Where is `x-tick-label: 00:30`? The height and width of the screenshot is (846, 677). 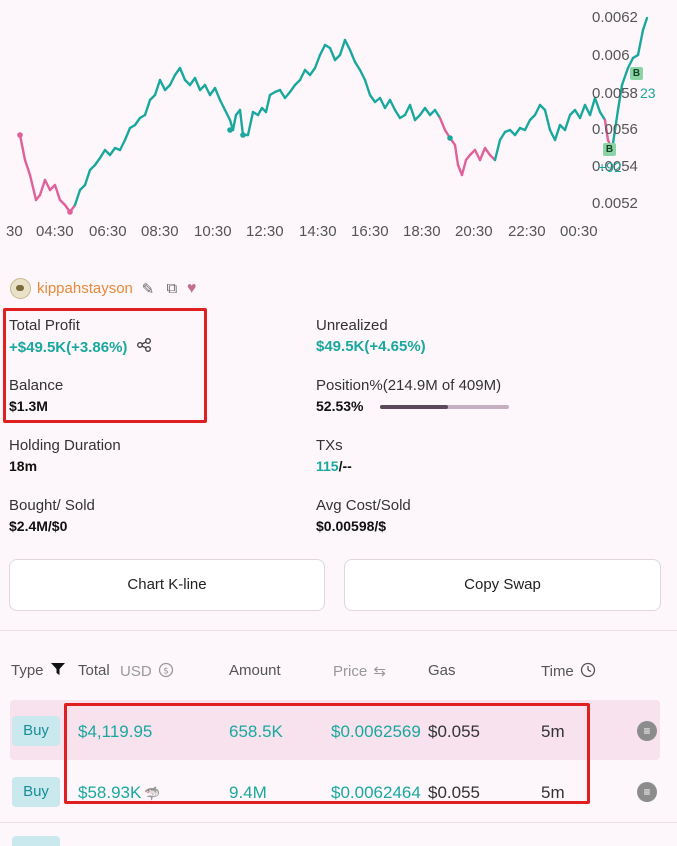 x-tick-label: 00:30 is located at coordinates (579, 231).